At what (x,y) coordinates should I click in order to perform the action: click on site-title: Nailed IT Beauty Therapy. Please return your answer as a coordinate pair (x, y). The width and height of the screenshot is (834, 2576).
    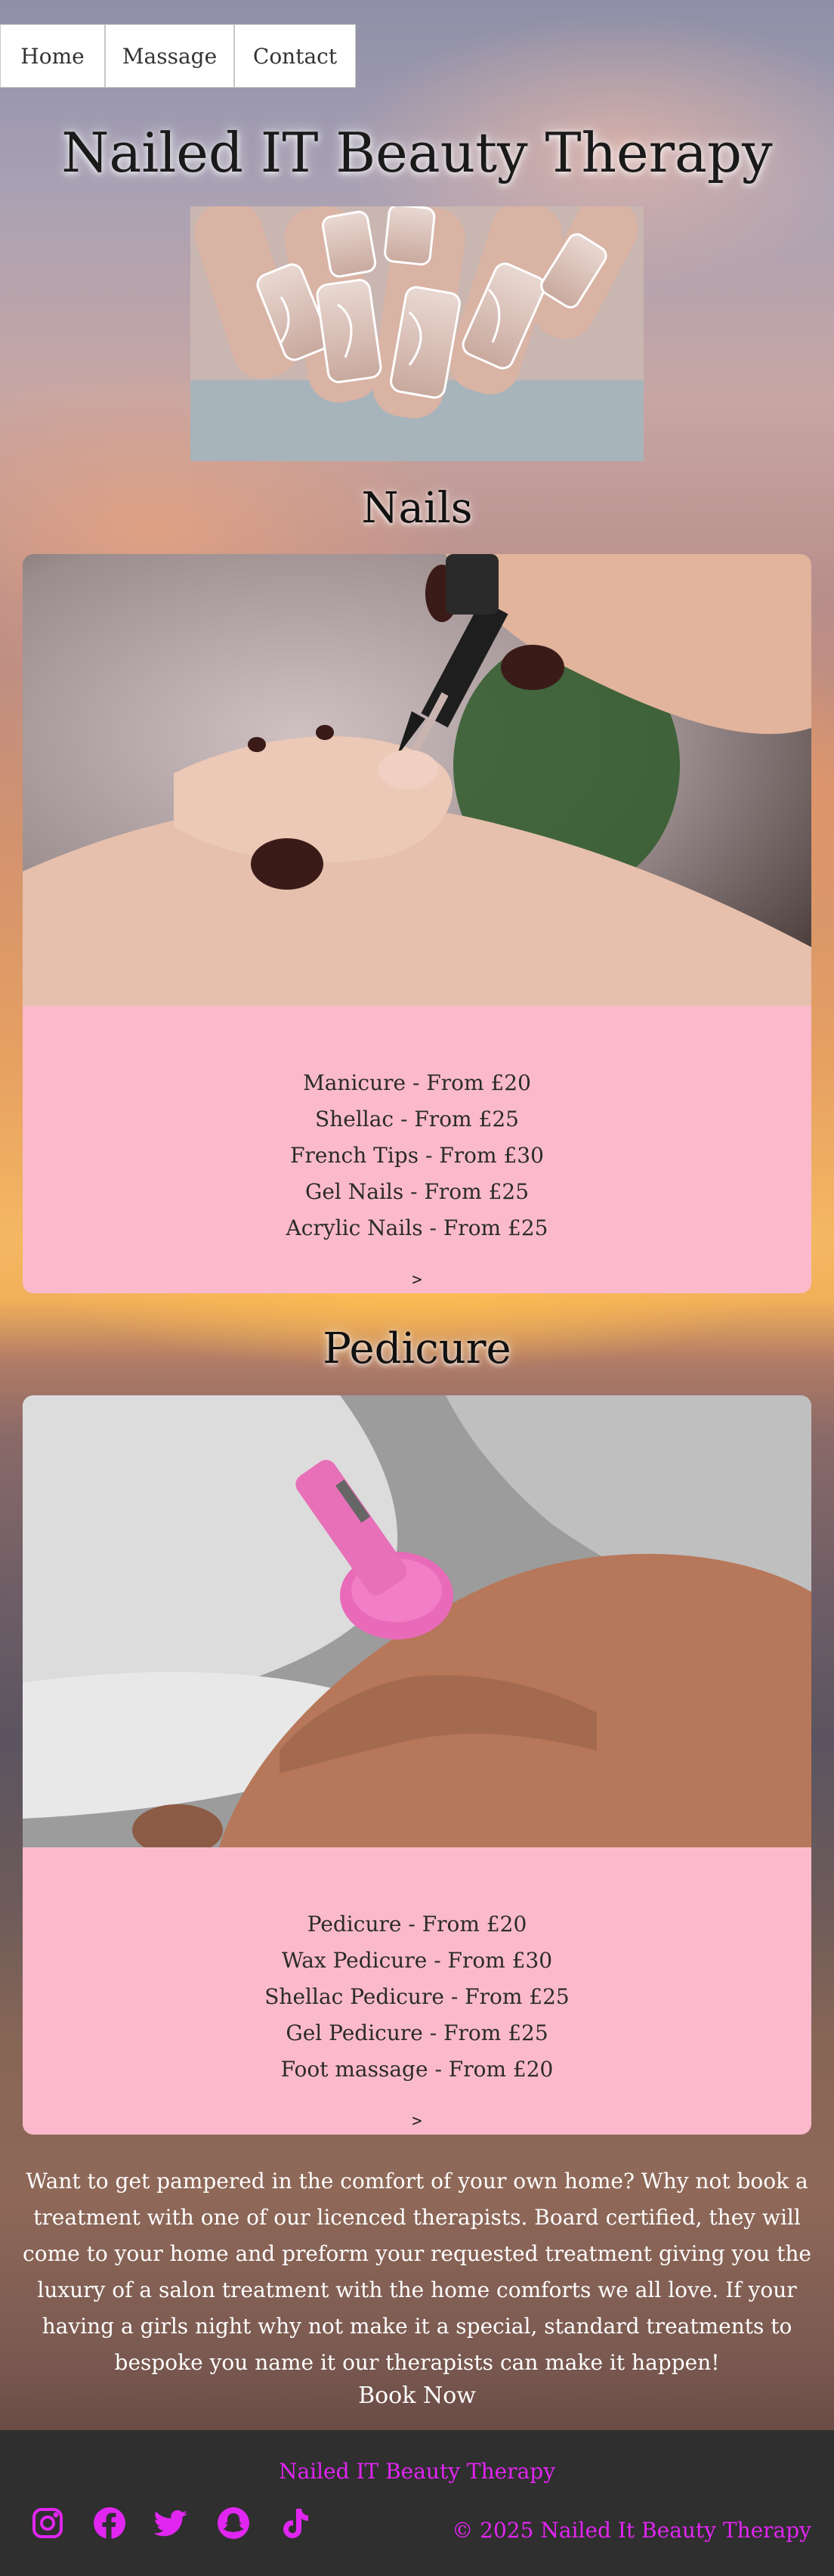
    Looking at the image, I should click on (417, 152).